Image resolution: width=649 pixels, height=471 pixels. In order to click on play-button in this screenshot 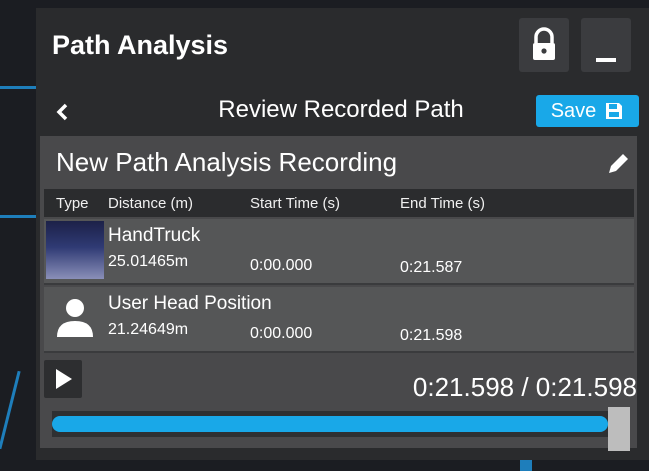, I will do `click(63, 379)`.